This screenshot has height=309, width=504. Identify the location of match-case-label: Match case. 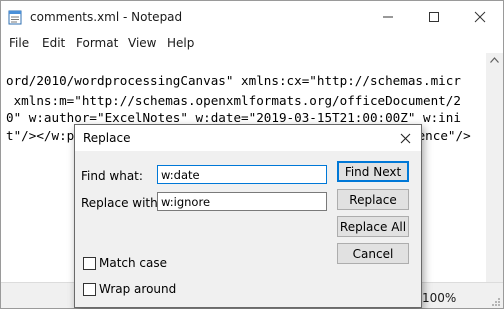
(133, 263).